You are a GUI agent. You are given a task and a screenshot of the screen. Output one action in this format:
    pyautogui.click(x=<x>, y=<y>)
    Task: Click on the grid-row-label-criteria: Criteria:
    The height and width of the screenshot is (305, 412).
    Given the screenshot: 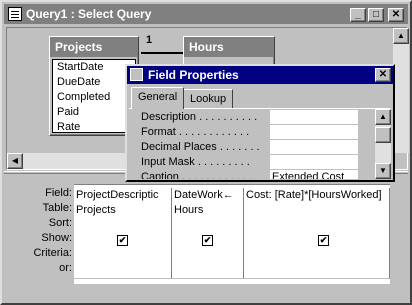 What is the action you would take?
    pyautogui.click(x=52, y=253)
    